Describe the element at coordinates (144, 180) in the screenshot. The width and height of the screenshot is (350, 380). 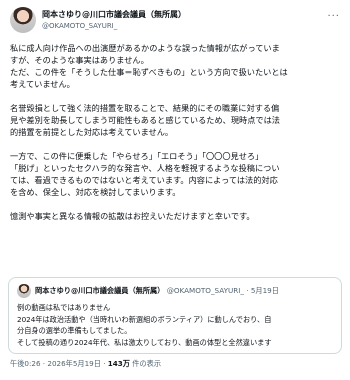
I see `post-line: ては、看過できるものではないと考えています。内容によっては法的対応` at that location.